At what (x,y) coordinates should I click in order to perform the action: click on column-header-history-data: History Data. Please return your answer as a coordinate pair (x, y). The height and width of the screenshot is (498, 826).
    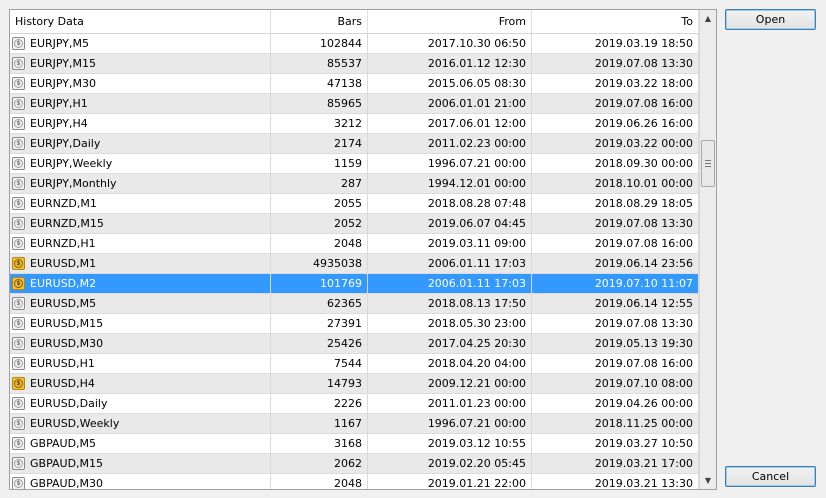
    Looking at the image, I should click on (140, 21).